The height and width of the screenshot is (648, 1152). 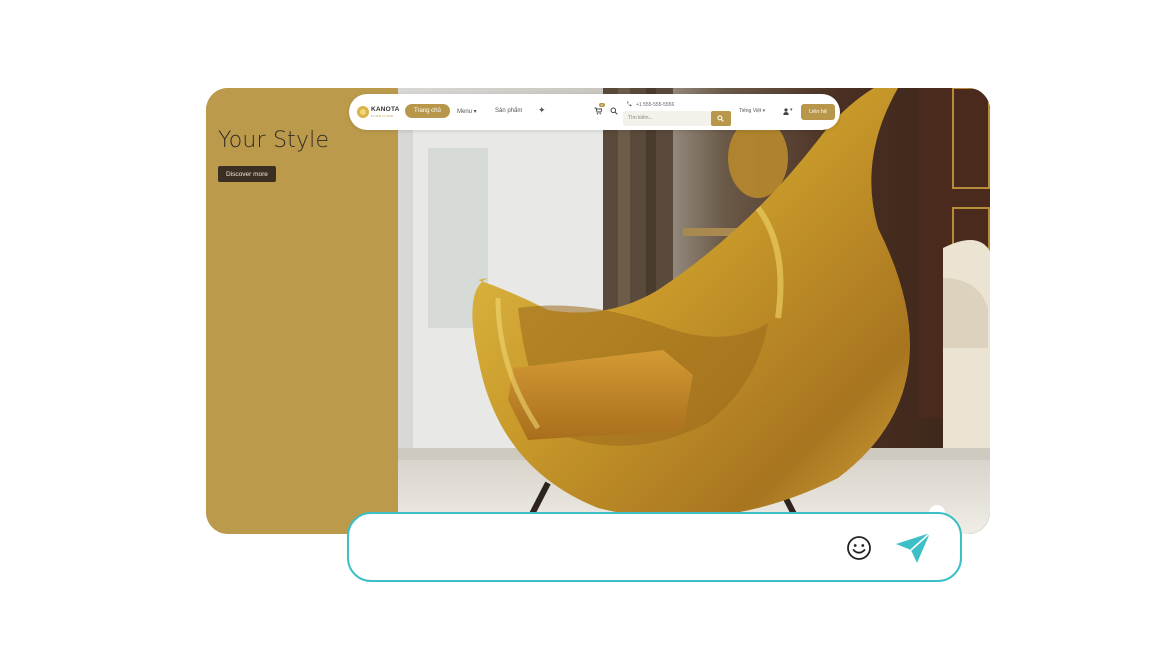 What do you see at coordinates (385, 109) in the screenshot?
I see `logo-text: KANOTA` at bounding box center [385, 109].